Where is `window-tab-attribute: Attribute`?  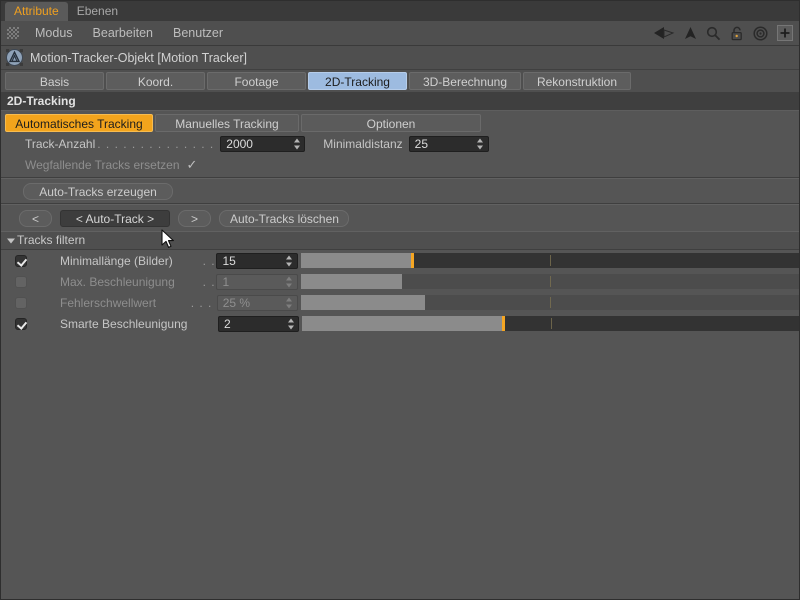
window-tab-attribute: Attribute is located at coordinates (36, 11).